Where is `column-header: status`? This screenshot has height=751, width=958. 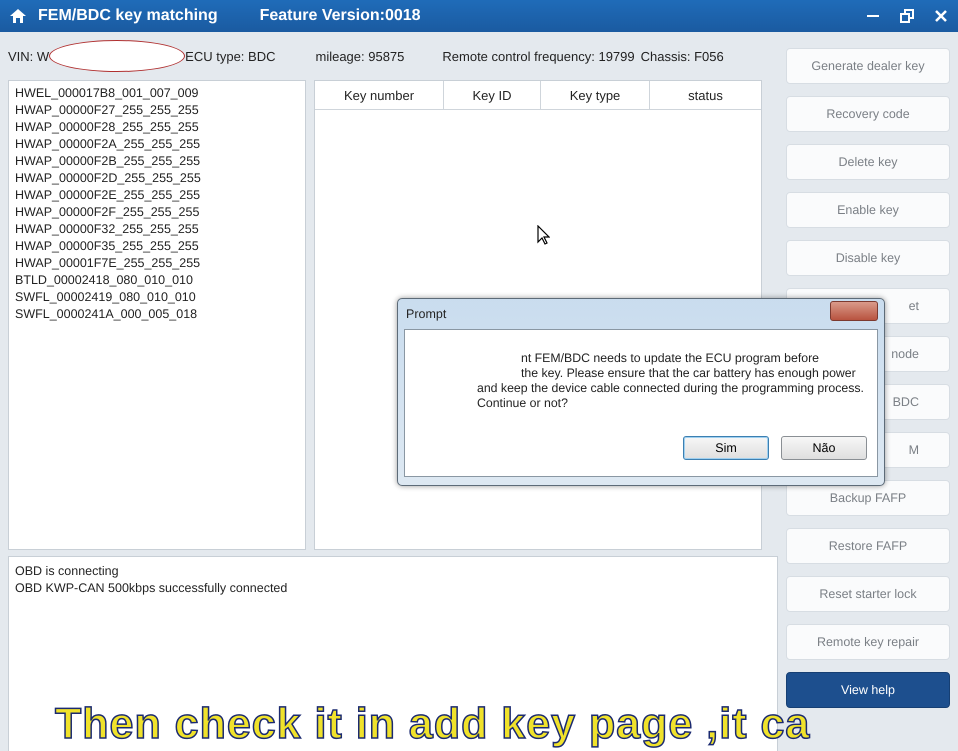
column-header: status is located at coordinates (705, 95).